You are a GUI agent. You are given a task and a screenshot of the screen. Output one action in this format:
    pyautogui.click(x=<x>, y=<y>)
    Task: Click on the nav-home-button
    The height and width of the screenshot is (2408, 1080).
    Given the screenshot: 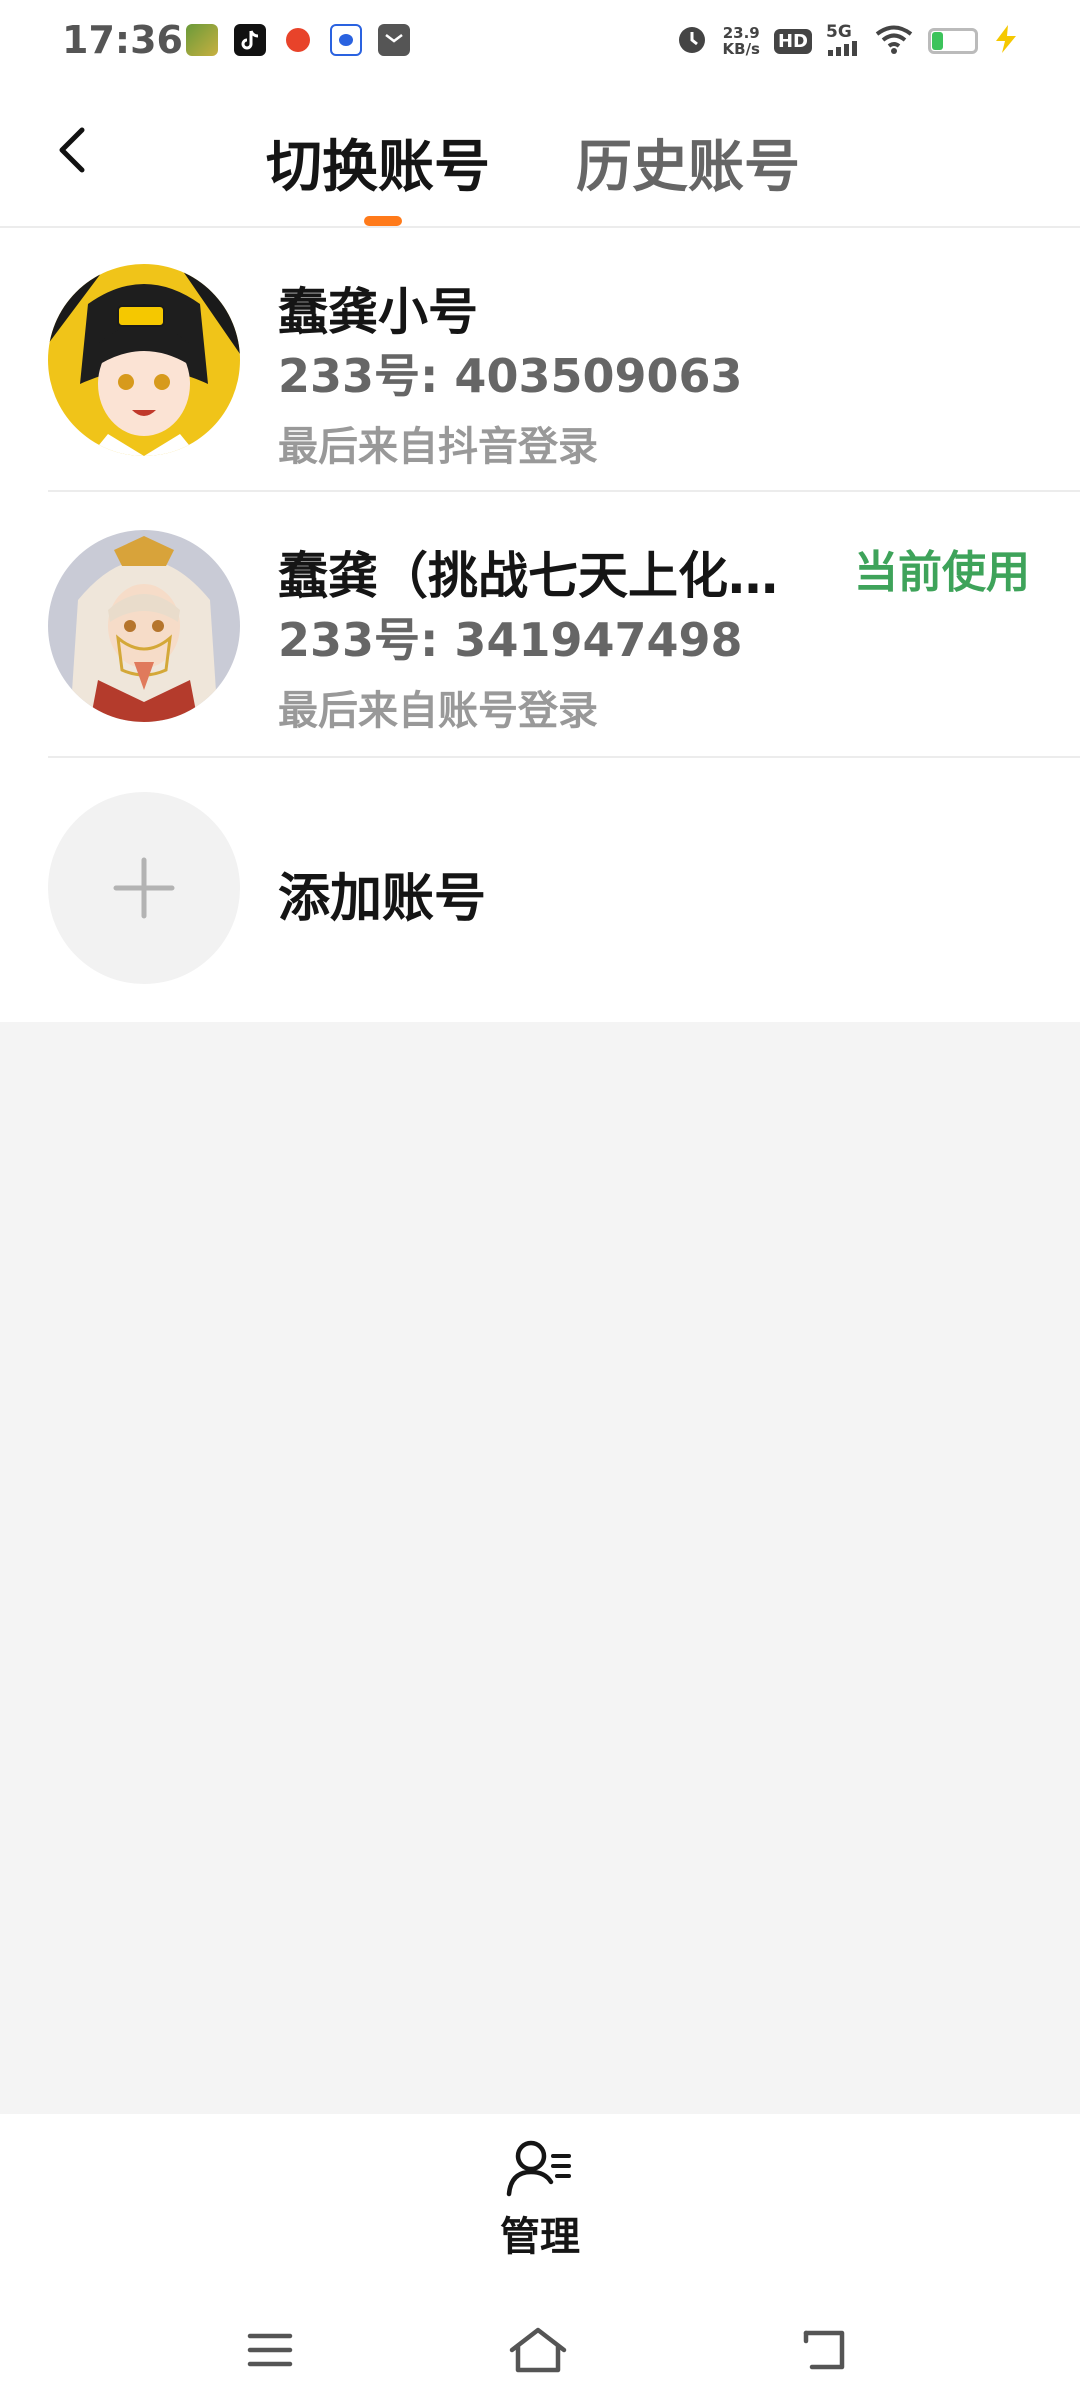 What is the action you would take?
    pyautogui.click(x=538, y=2350)
    